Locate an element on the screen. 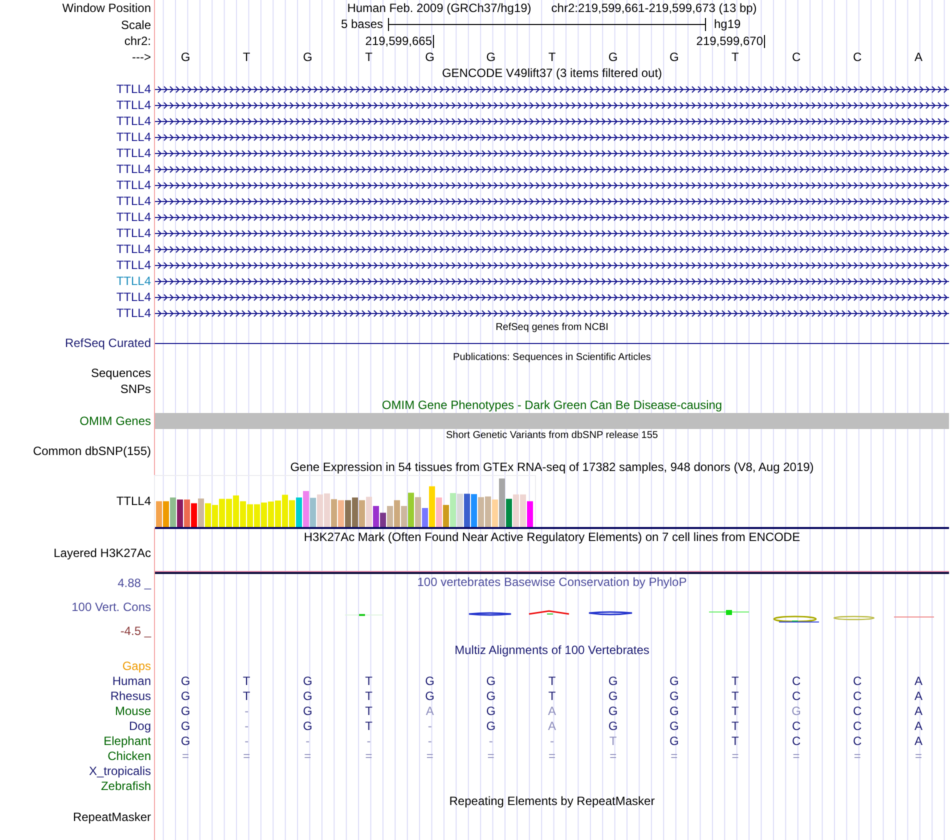 The height and width of the screenshot is (840, 950). track-label: Sequences is located at coordinates (120, 373).